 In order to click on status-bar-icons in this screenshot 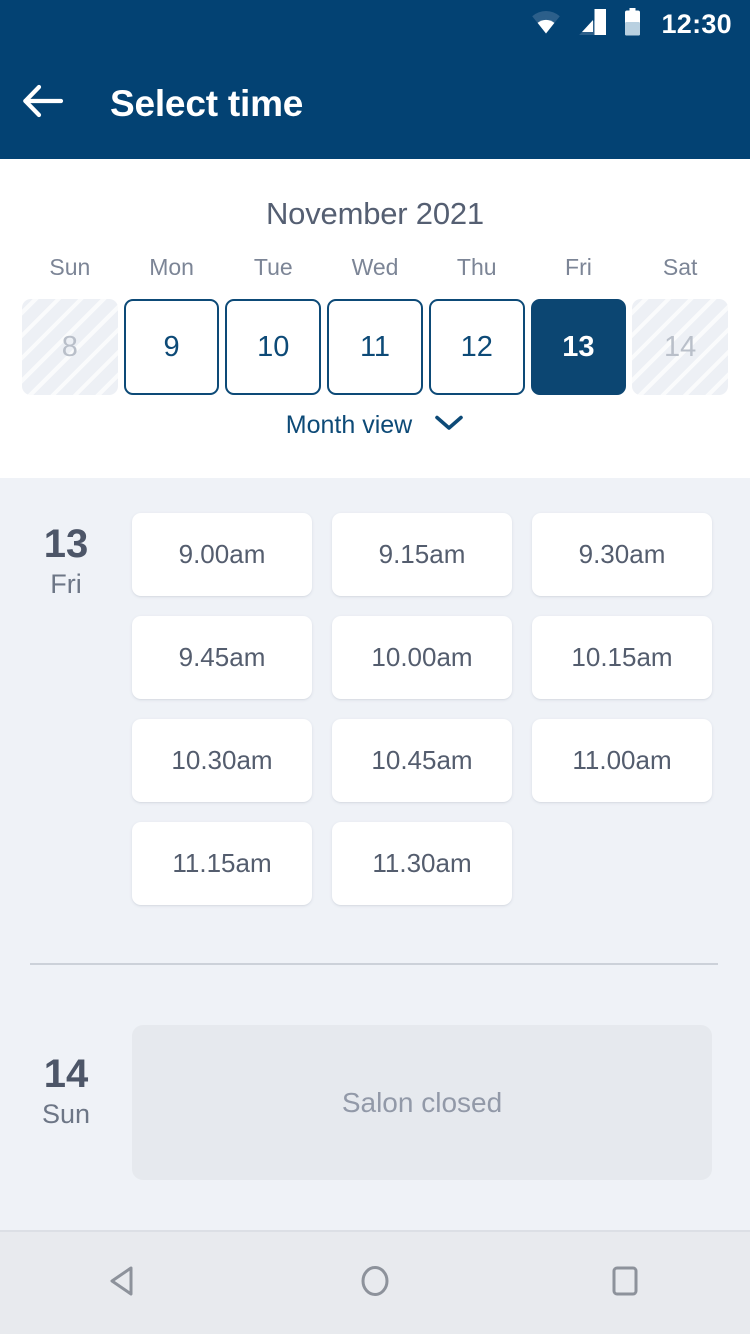, I will do `click(586, 24)`.